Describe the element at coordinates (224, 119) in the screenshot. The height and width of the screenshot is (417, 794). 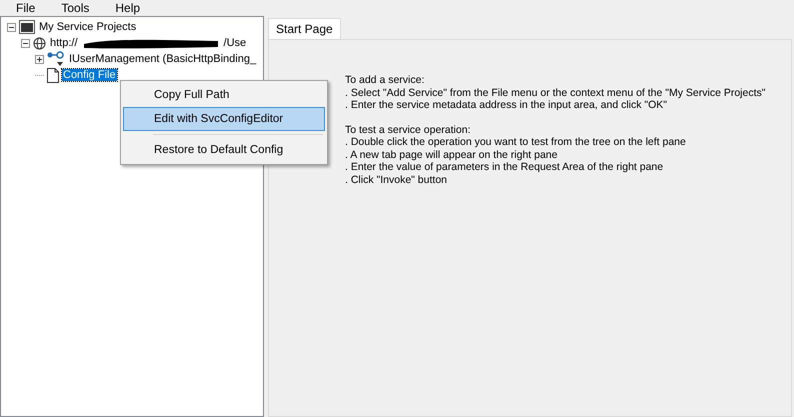
I see `menu-item: Edit with SvcConfigEditor` at that location.